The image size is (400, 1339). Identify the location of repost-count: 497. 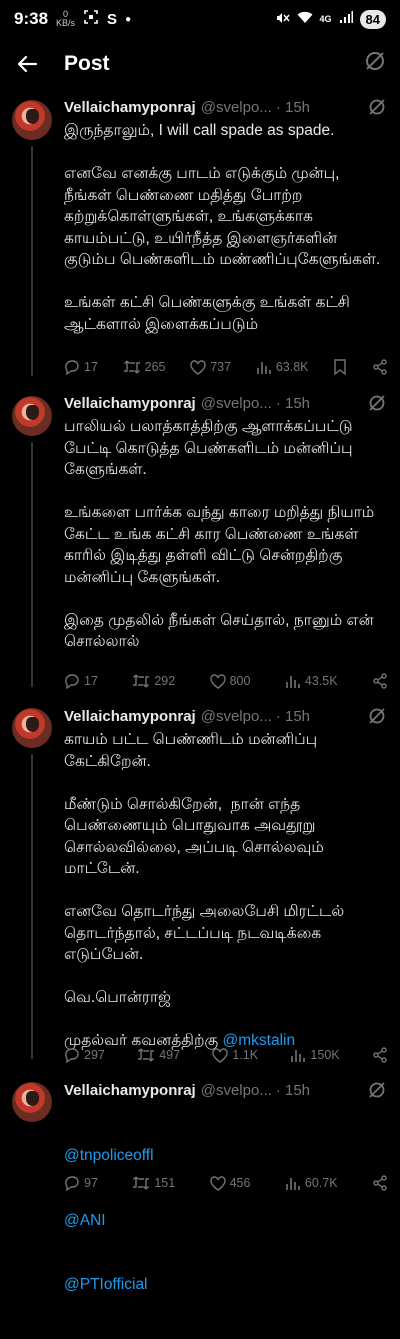
(170, 1055).